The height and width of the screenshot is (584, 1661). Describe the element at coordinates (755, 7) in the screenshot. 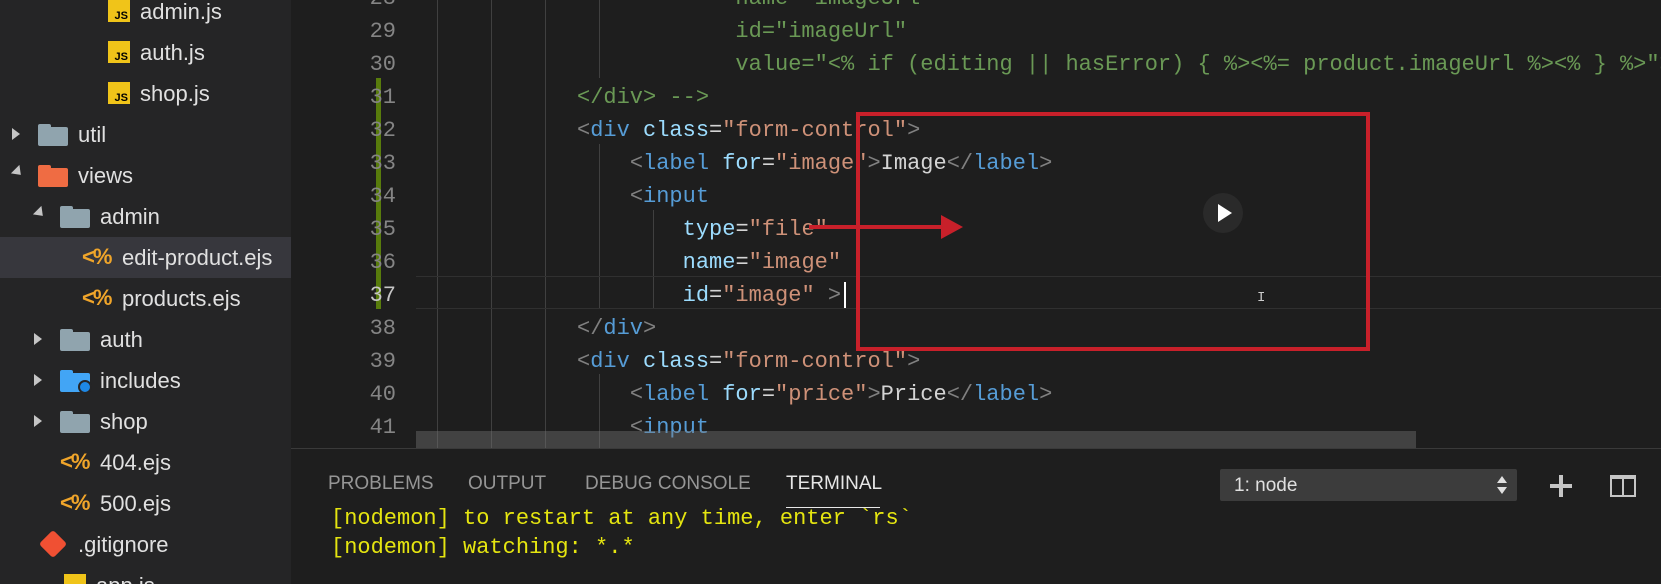

I see `code-text: name="imageUrl"` at that location.